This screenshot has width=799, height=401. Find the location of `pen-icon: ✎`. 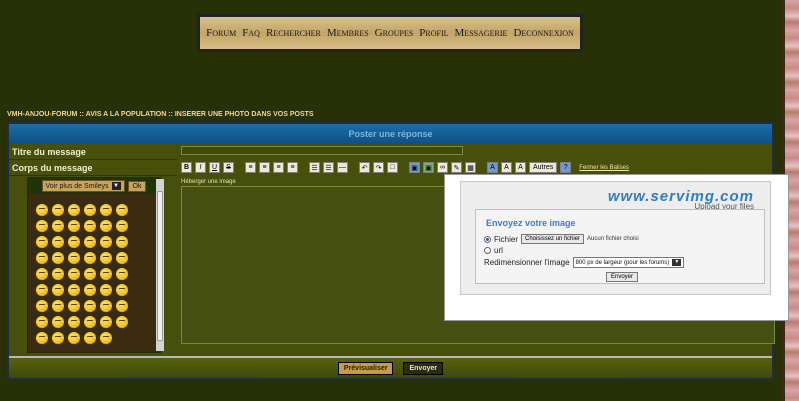

pen-icon: ✎ is located at coordinates (456, 167).